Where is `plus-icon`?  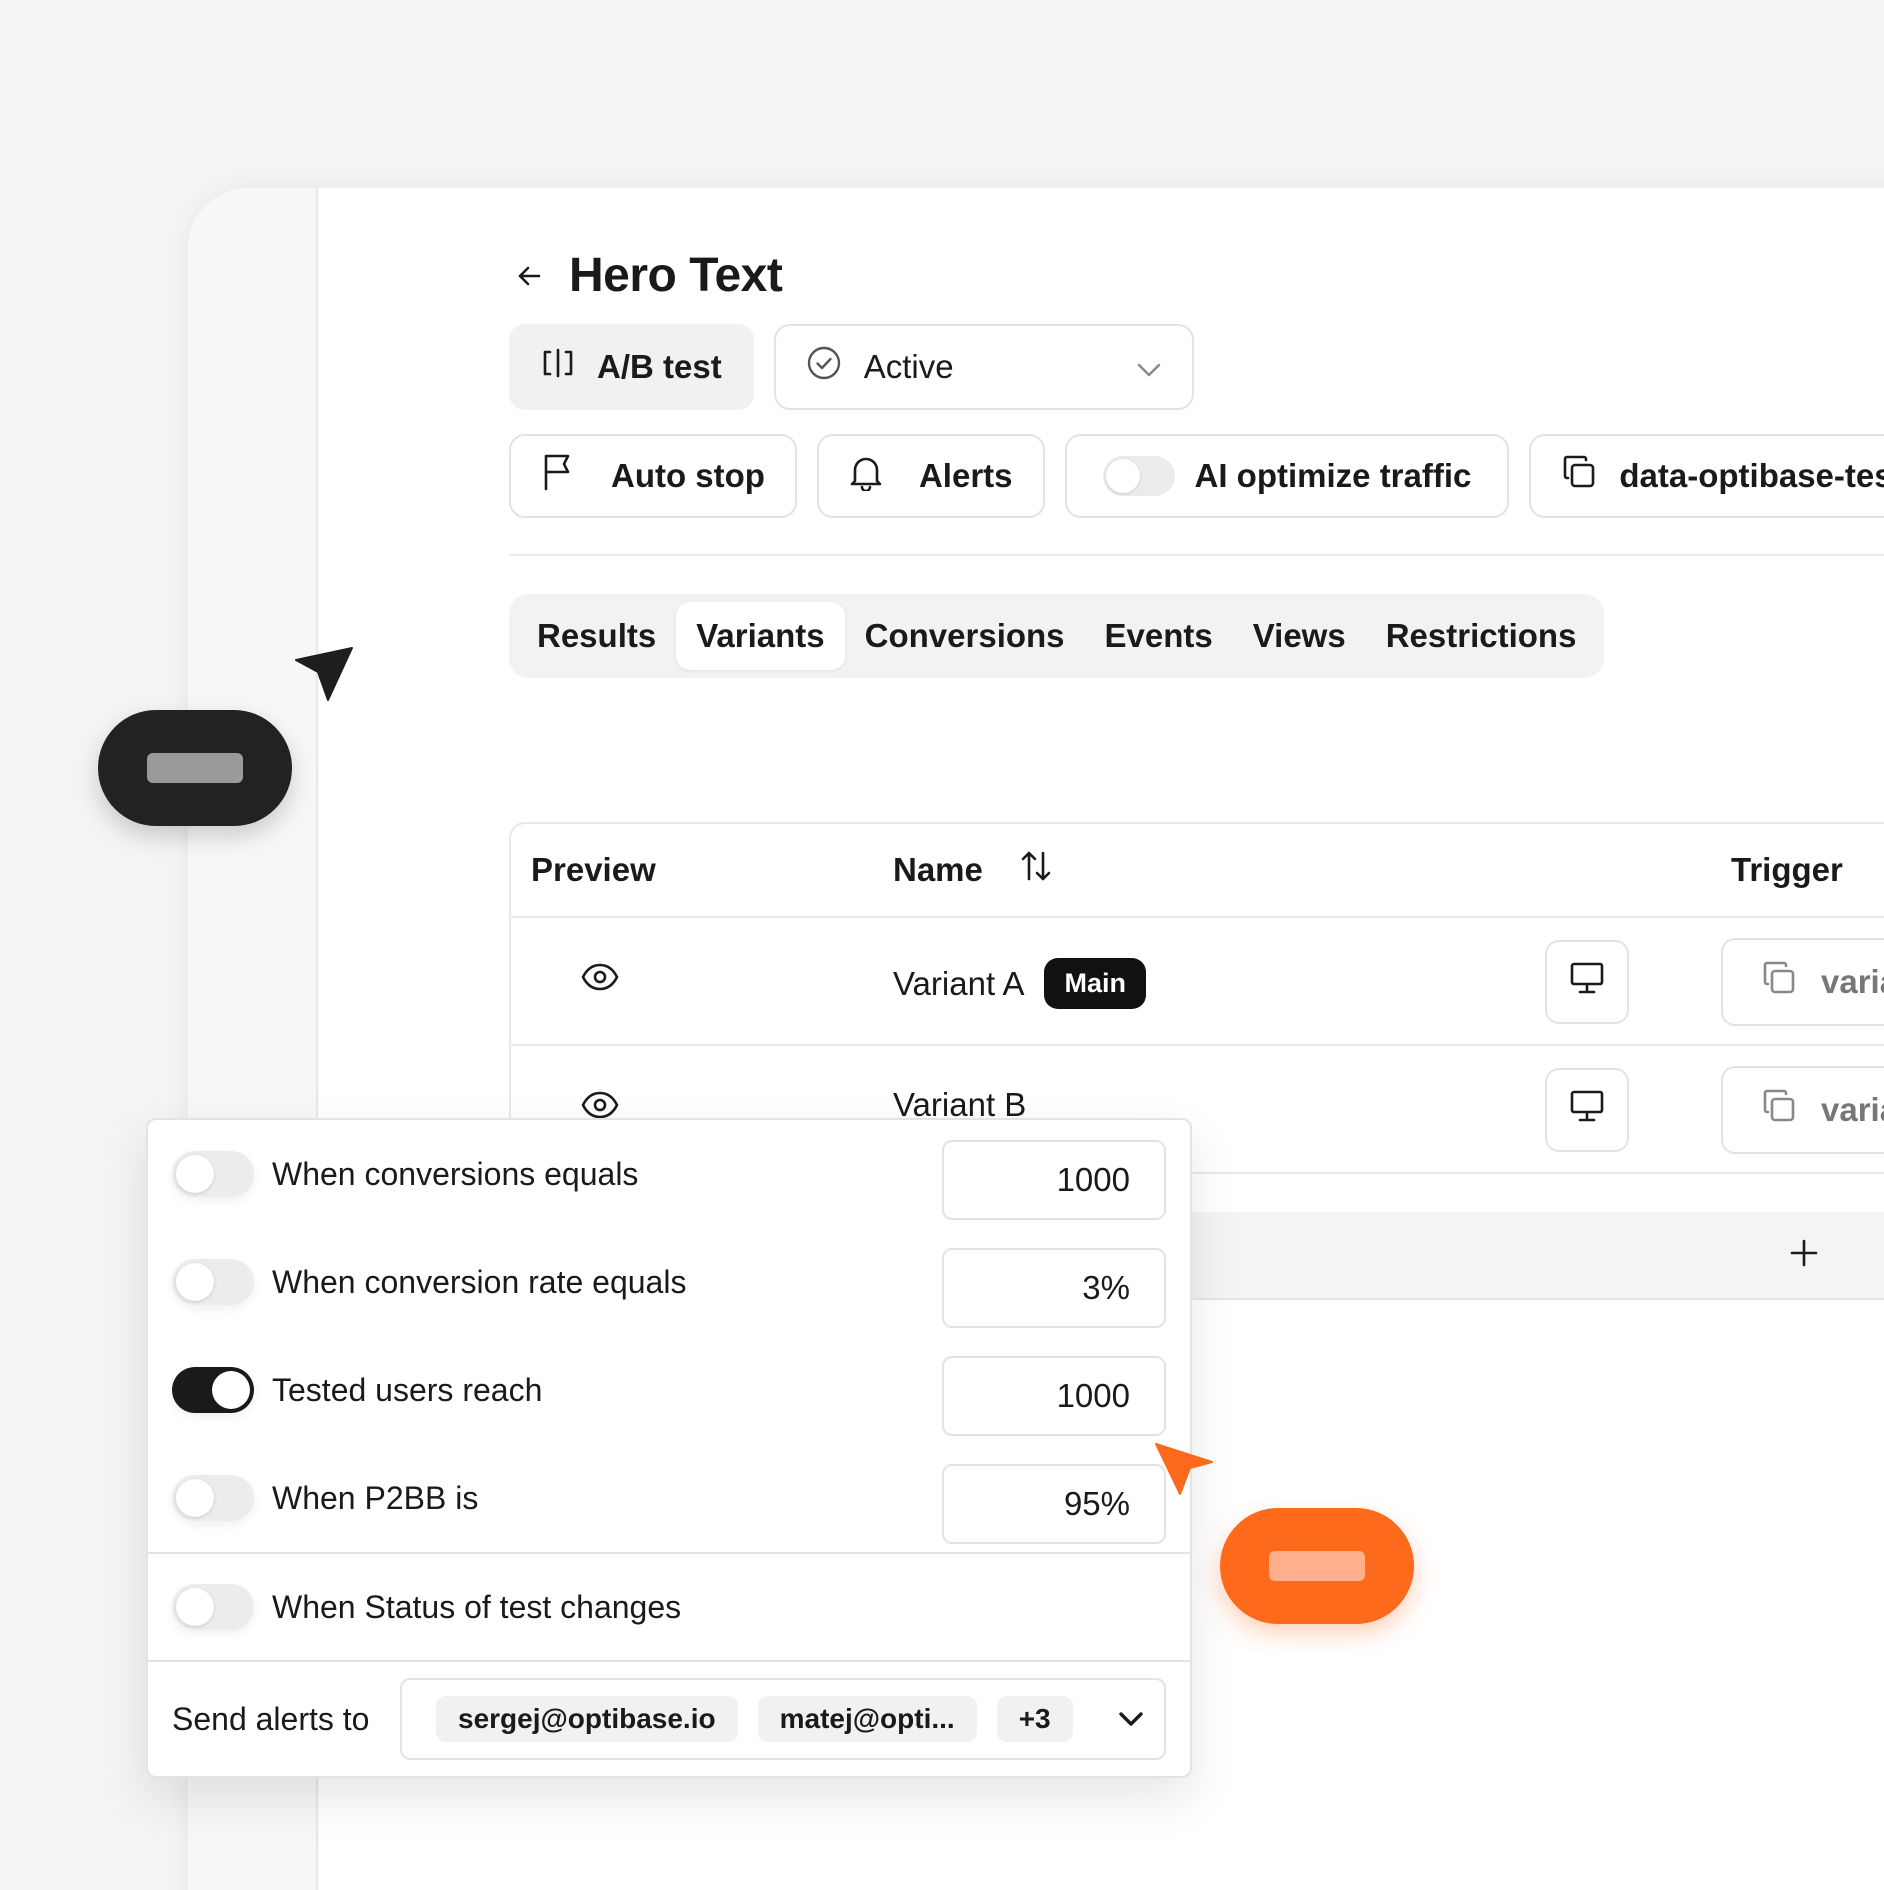 plus-icon is located at coordinates (1804, 1255).